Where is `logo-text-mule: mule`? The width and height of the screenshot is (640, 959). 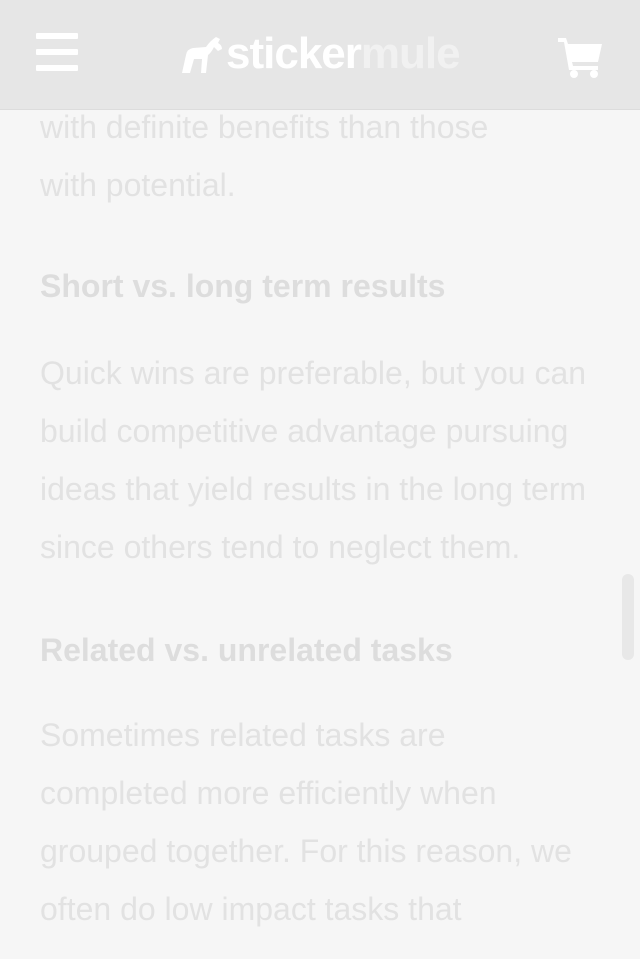
logo-text-mule: mule is located at coordinates (410, 53).